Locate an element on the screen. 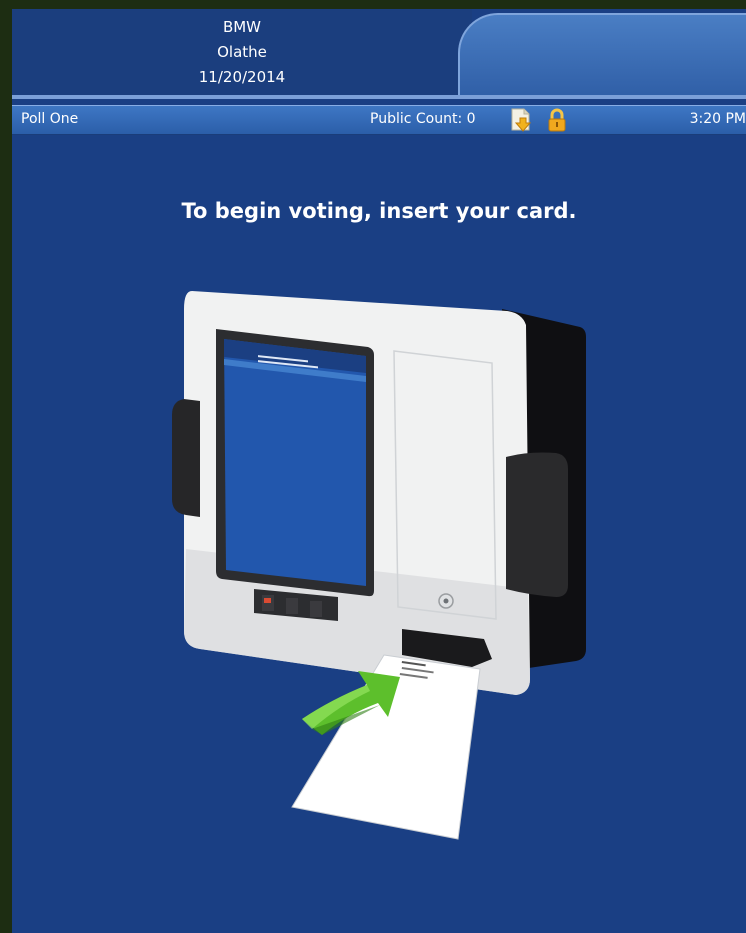  document-icon is located at coordinates (521, 120).